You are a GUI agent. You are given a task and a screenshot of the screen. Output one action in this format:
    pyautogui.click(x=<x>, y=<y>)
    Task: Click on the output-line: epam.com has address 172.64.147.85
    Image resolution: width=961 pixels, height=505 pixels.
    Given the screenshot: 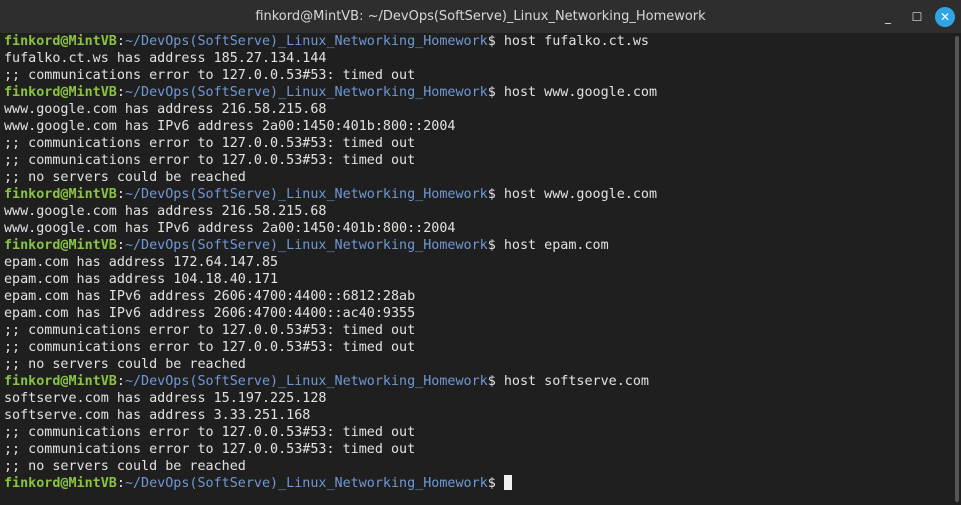 What is the action you would take?
    pyautogui.click(x=141, y=262)
    